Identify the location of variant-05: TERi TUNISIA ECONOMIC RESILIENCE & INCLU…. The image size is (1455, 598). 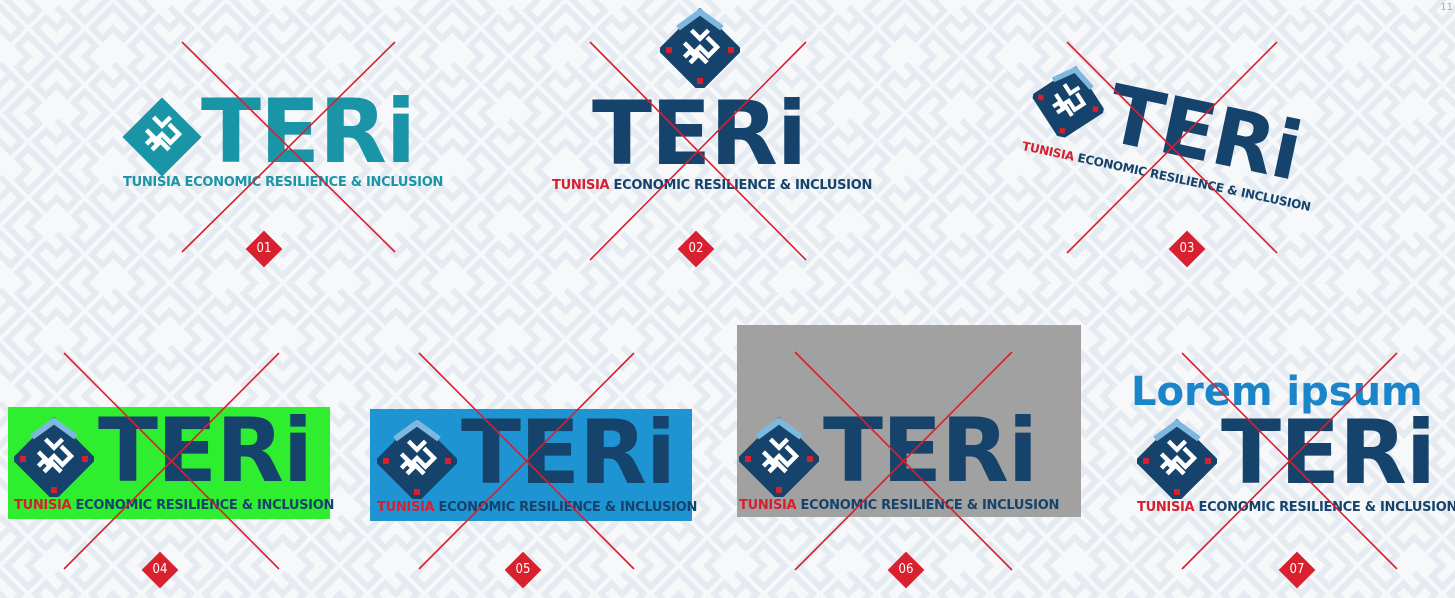
(532, 470).